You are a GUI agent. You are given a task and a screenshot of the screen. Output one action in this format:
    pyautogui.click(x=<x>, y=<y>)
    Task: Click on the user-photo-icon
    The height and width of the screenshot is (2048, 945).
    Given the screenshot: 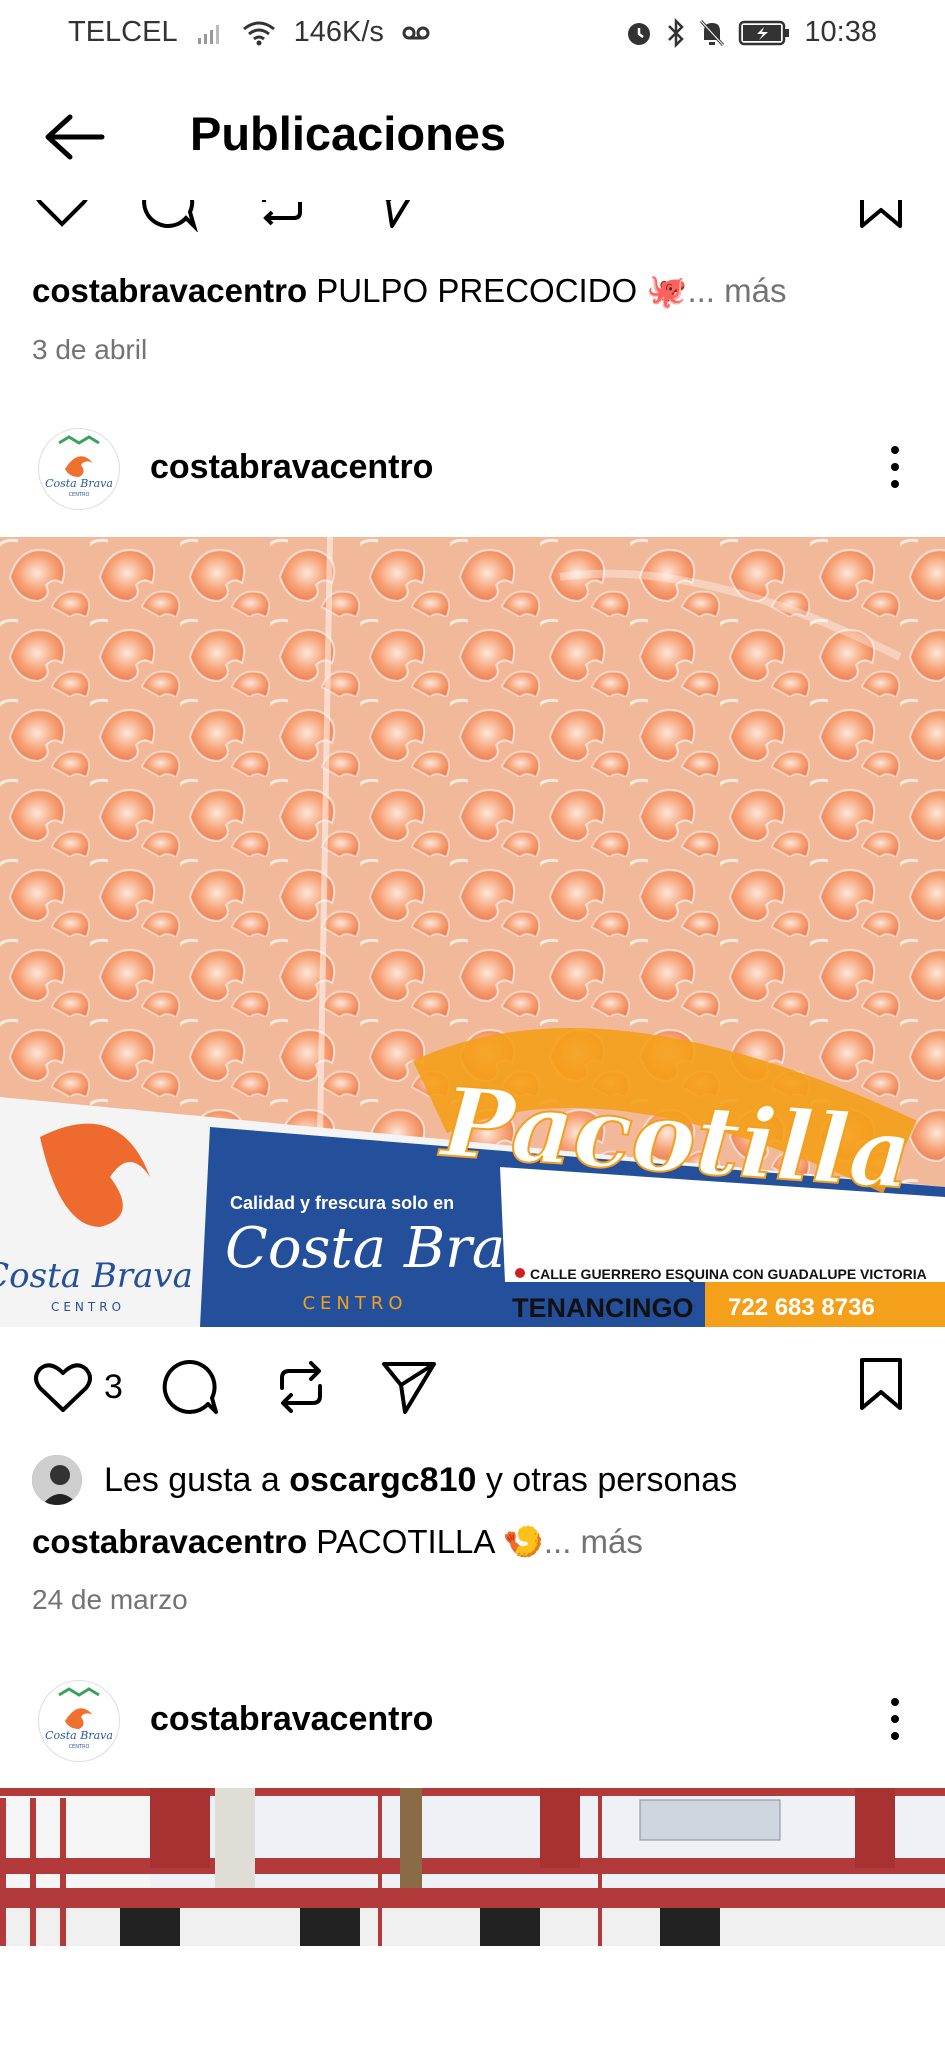 What is the action you would take?
    pyautogui.click(x=57, y=1480)
    